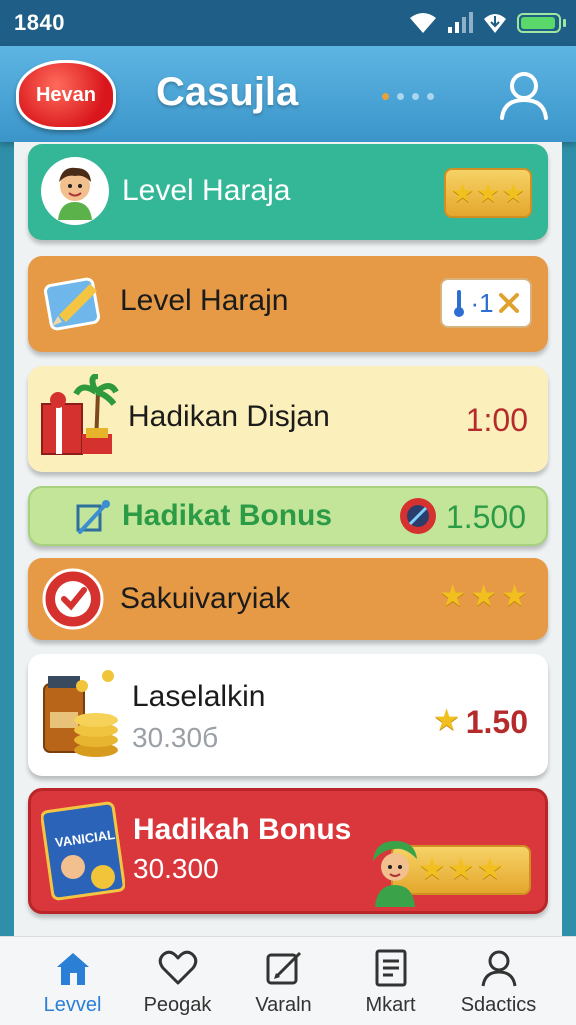 The width and height of the screenshot is (576, 1025). What do you see at coordinates (460, 22) in the screenshot?
I see `signal-icon` at bounding box center [460, 22].